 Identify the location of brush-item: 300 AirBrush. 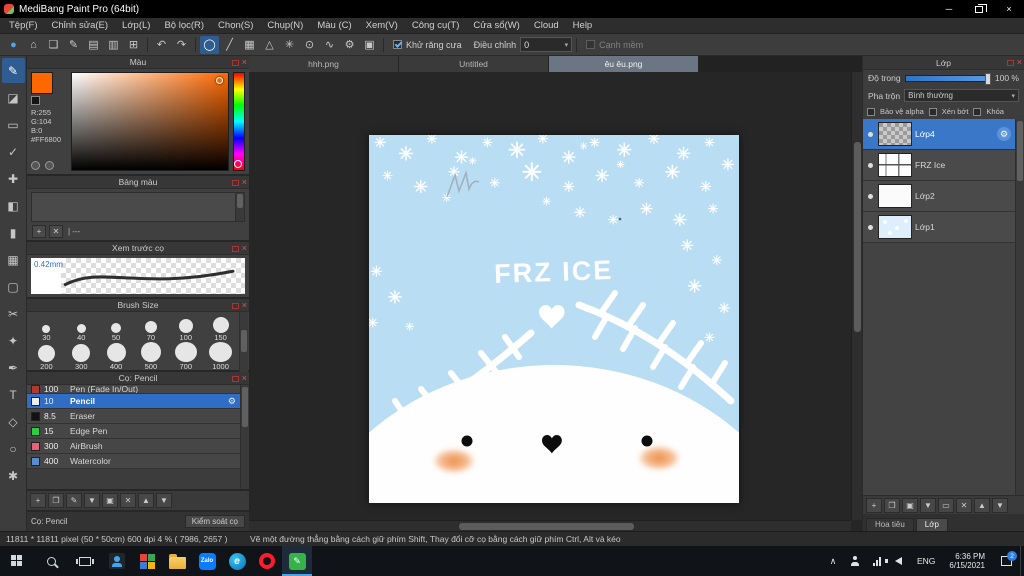
(133, 446).